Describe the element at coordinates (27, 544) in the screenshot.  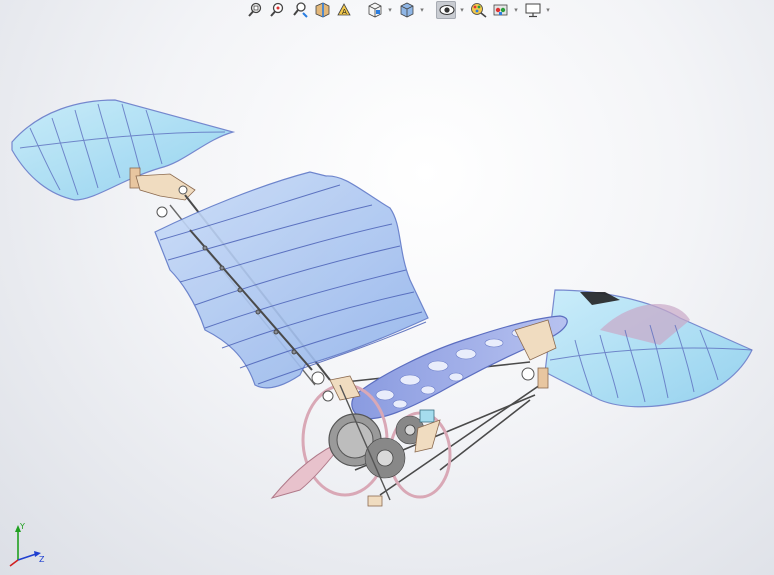
I see `reference-triad: Y Z` at that location.